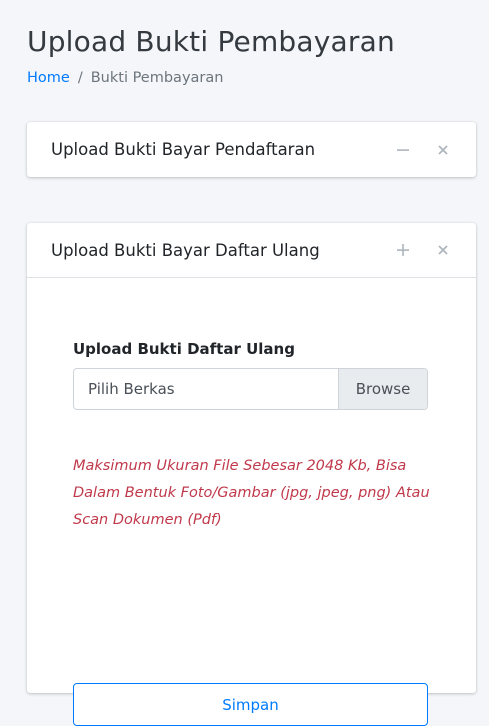 The width and height of the screenshot is (489, 726). I want to click on re-registration-card-header: Upload Bukti Bayar Daftar Ulang, so click(251, 250).